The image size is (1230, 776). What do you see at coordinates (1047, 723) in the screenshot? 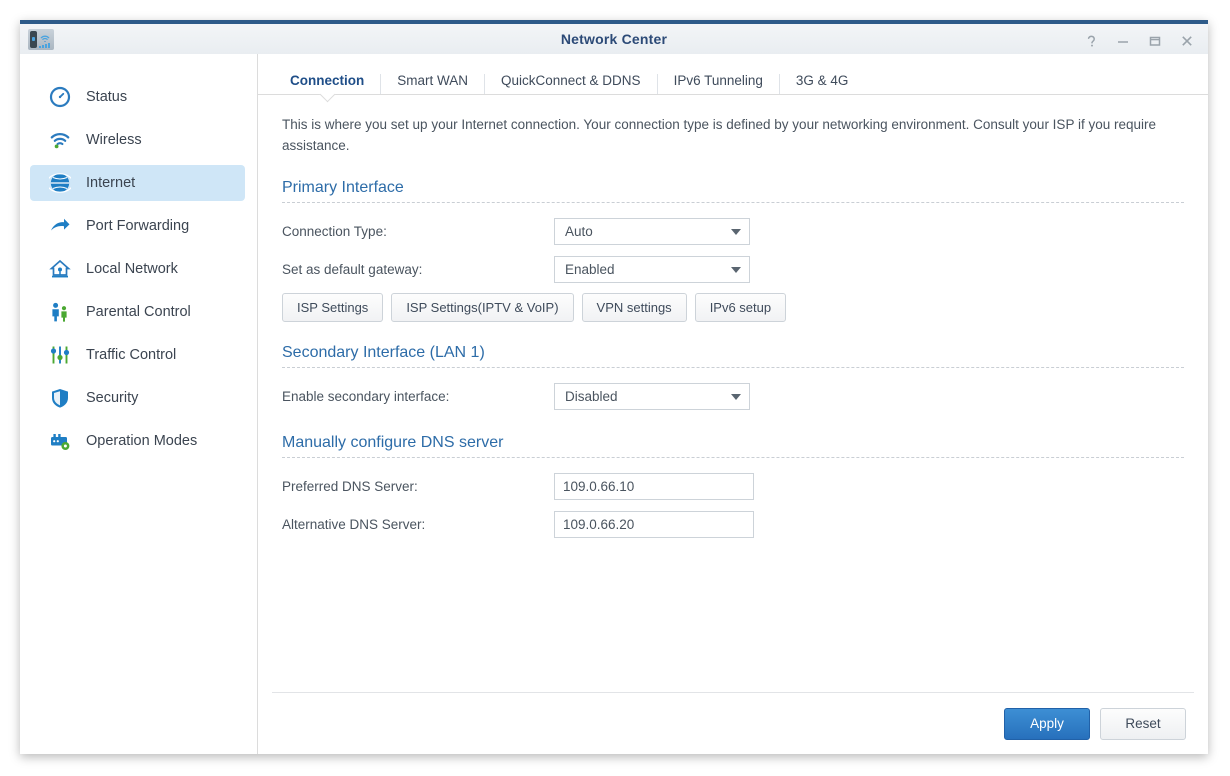
I see `apply-button: Apply` at bounding box center [1047, 723].